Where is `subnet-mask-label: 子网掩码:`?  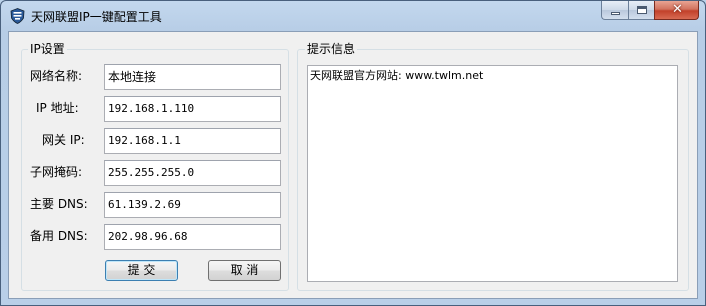 subnet-mask-label: 子网掩码: is located at coordinates (56, 172).